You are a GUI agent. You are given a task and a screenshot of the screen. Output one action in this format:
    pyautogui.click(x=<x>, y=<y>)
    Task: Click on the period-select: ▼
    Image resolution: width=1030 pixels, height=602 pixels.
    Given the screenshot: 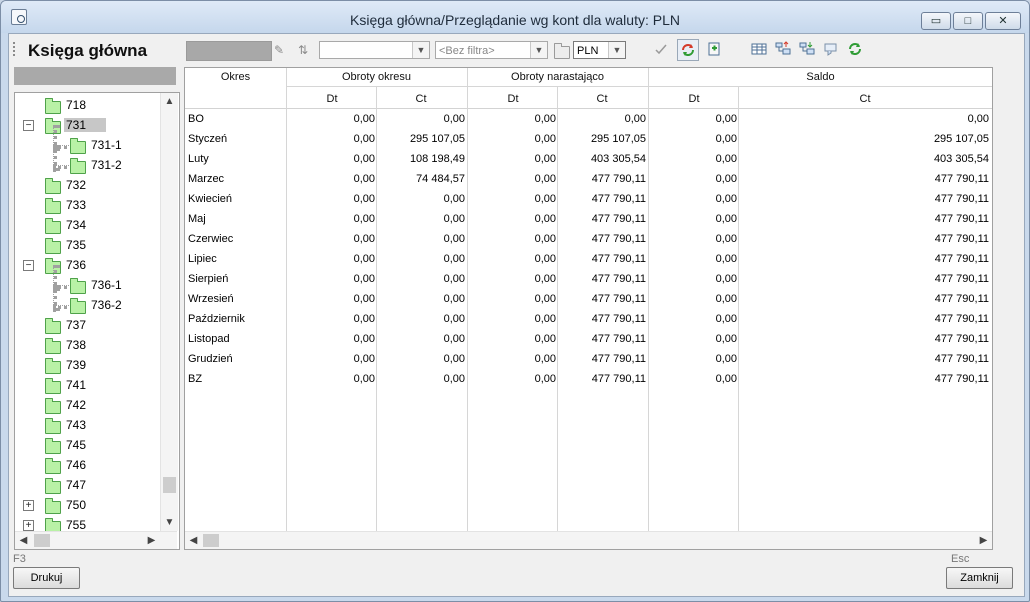 What is the action you would take?
    pyautogui.click(x=374, y=50)
    